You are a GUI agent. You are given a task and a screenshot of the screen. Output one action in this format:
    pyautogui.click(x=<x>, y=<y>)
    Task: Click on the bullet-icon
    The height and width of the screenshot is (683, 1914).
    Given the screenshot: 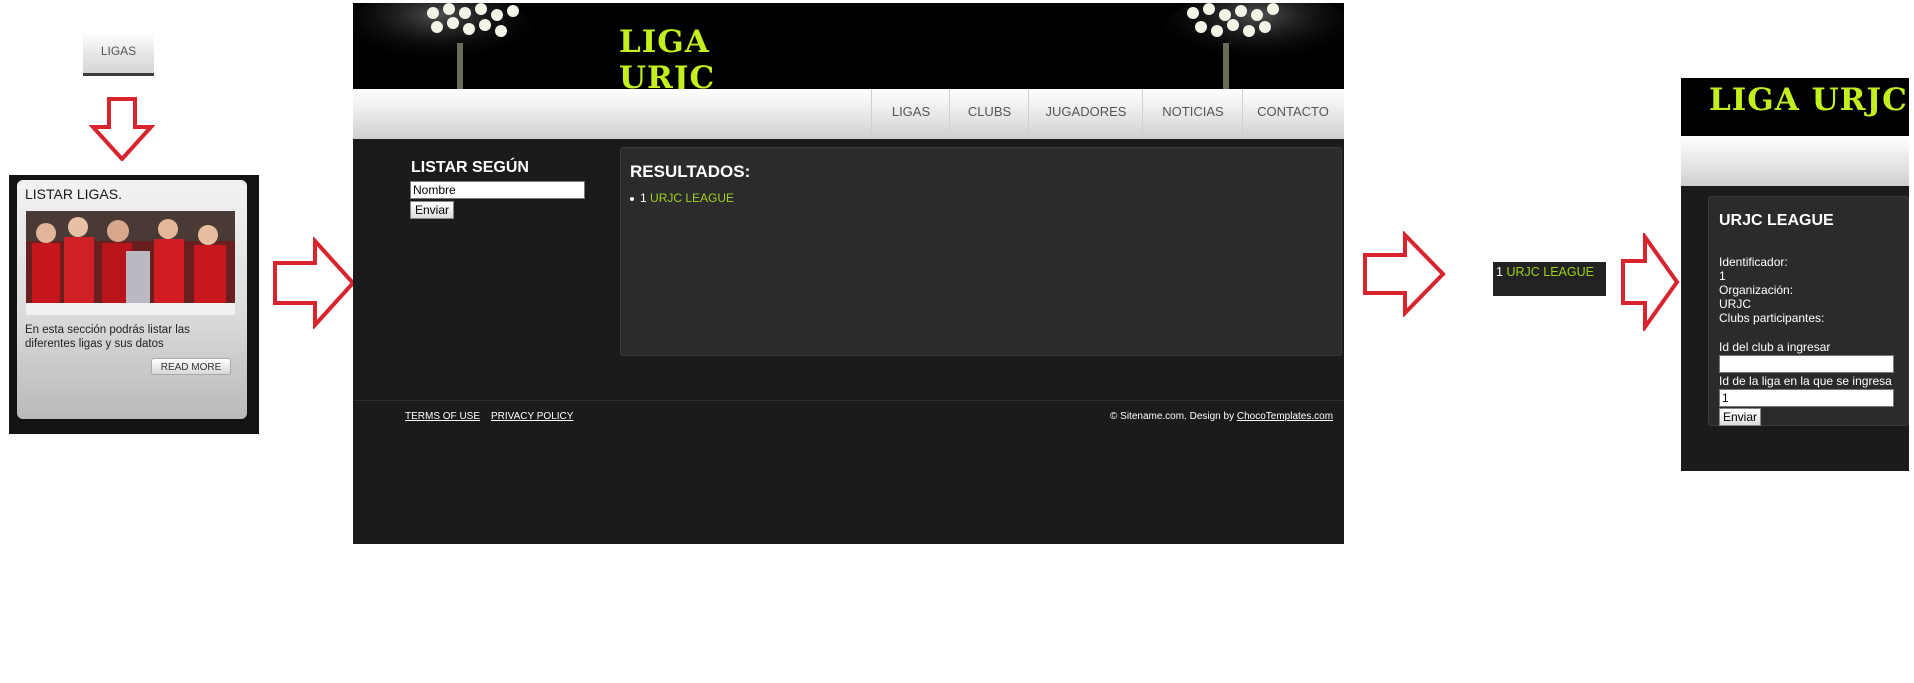 What is the action you would take?
    pyautogui.click(x=632, y=198)
    